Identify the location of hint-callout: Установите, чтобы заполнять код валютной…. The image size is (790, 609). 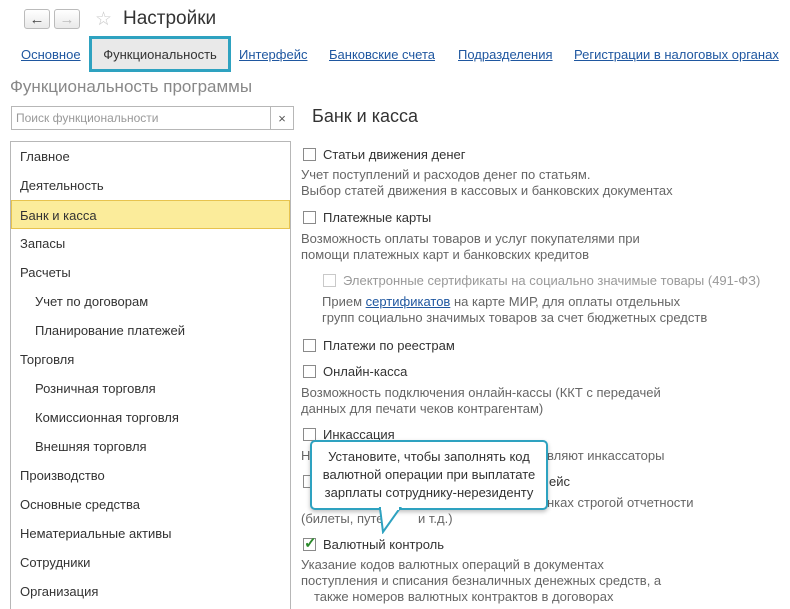
(429, 475).